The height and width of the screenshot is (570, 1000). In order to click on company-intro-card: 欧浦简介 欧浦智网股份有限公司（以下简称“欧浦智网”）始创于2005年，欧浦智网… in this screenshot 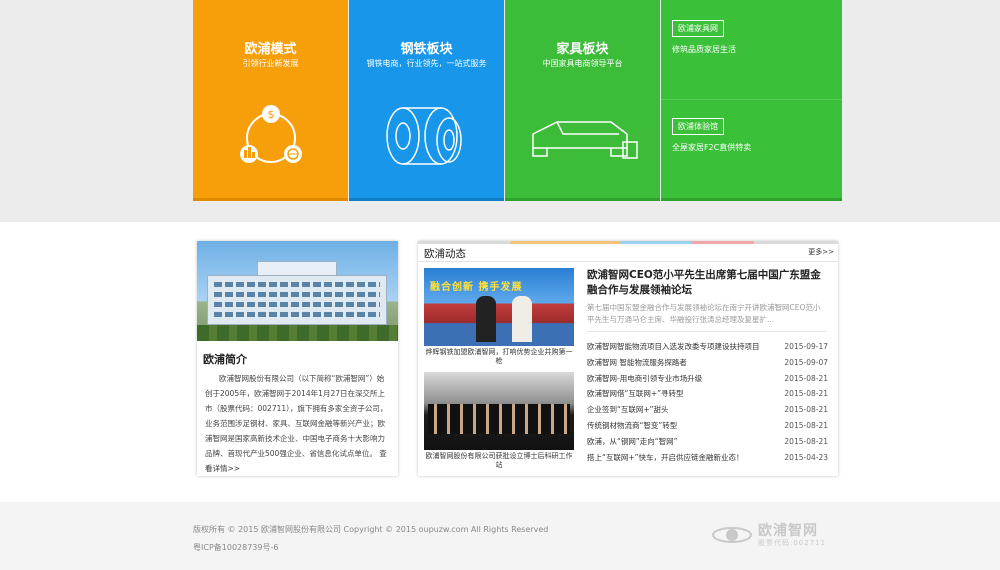, I will do `click(297, 358)`.